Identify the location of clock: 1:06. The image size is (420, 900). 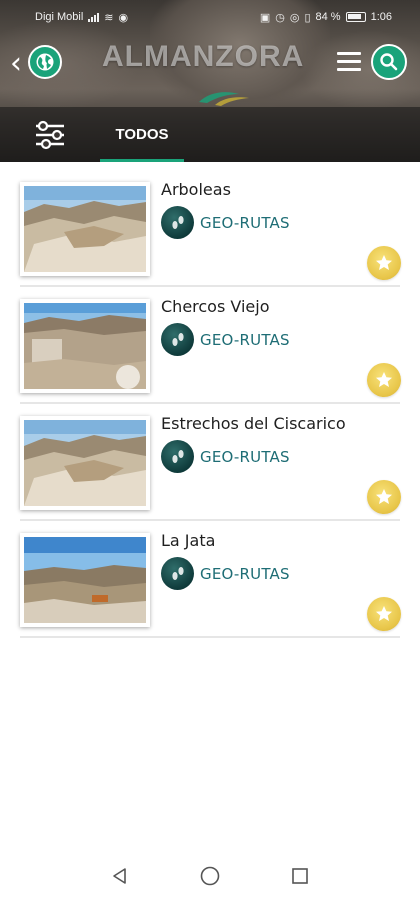
(381, 17).